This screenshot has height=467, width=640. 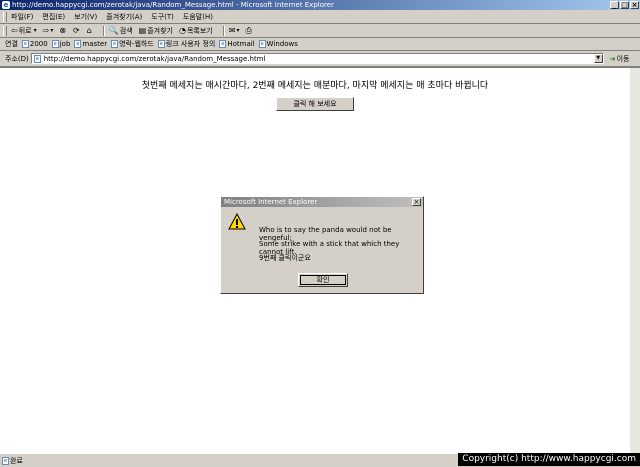 I want to click on link-webhard: e 영락-웹하드, so click(x=132, y=44).